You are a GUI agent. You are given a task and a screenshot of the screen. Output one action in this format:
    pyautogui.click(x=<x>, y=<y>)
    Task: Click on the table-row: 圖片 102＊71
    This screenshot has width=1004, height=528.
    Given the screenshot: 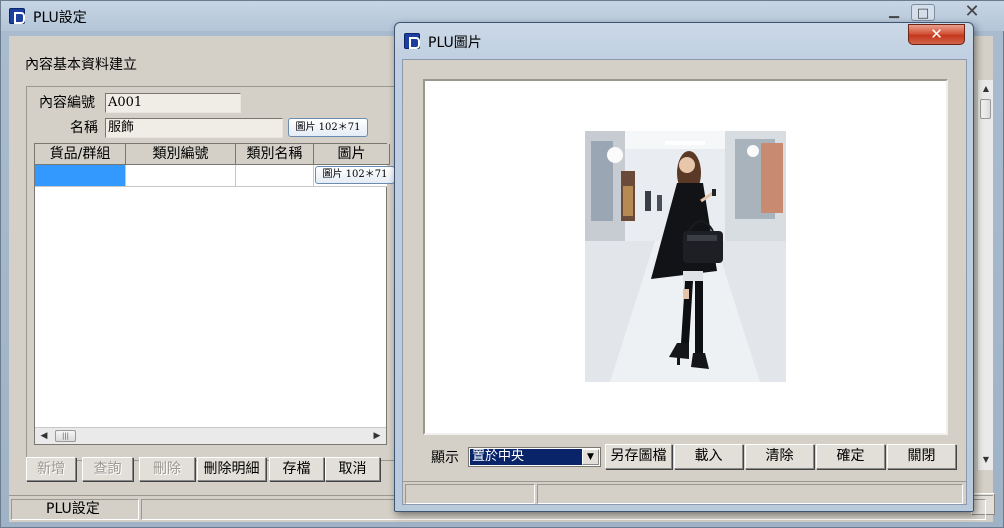 What is the action you would take?
    pyautogui.click(x=215, y=176)
    